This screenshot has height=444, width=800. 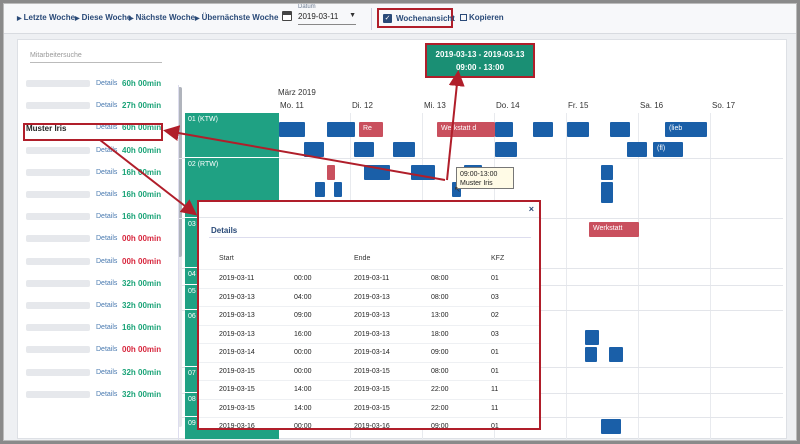 What do you see at coordinates (668, 149) in the screenshot?
I see `shift-event: (fl)` at bounding box center [668, 149].